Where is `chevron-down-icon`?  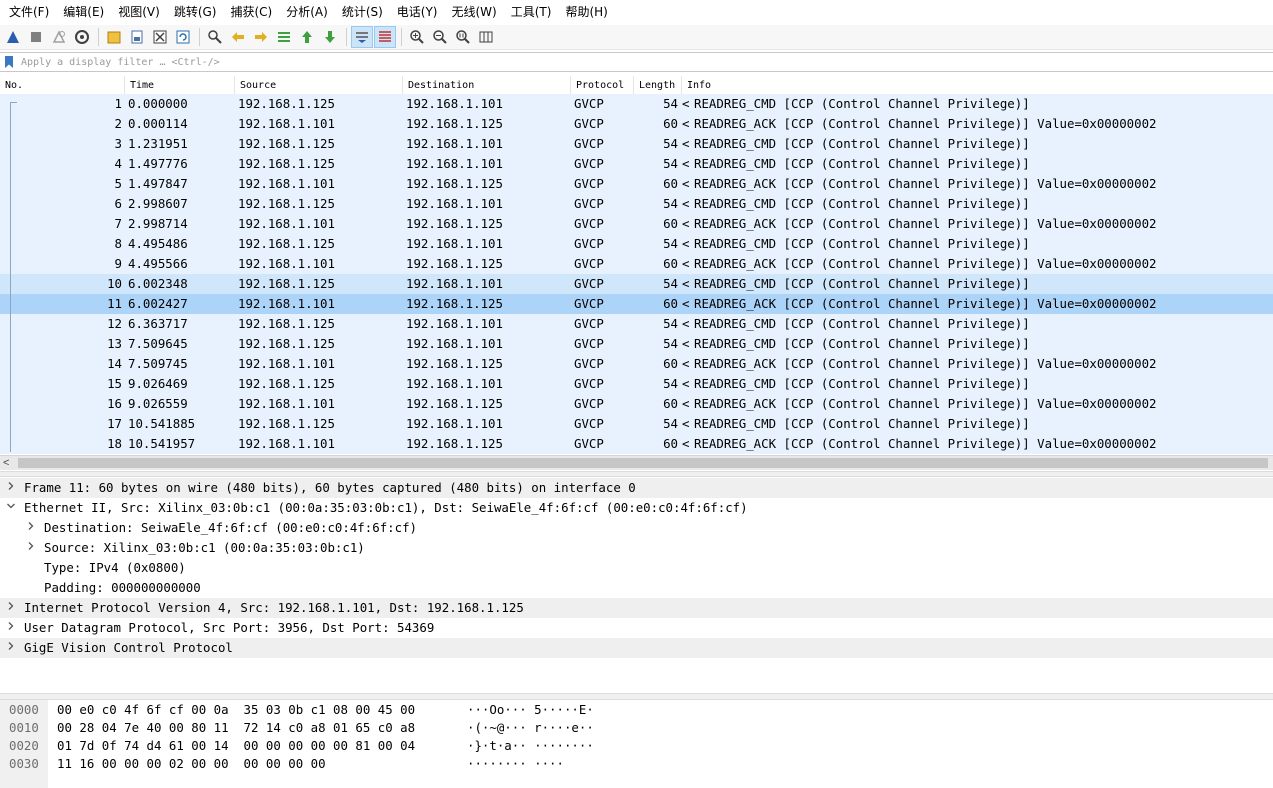
chevron-down-icon is located at coordinates (11, 508).